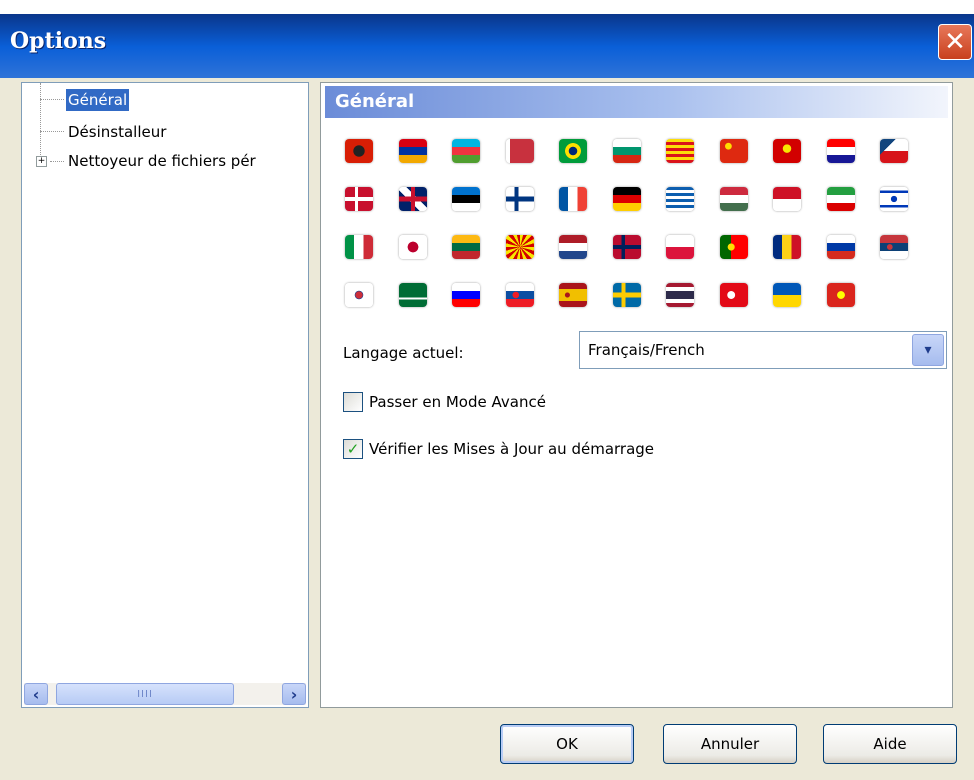 The image size is (974, 780). I want to click on flag-greece-icon, so click(680, 199).